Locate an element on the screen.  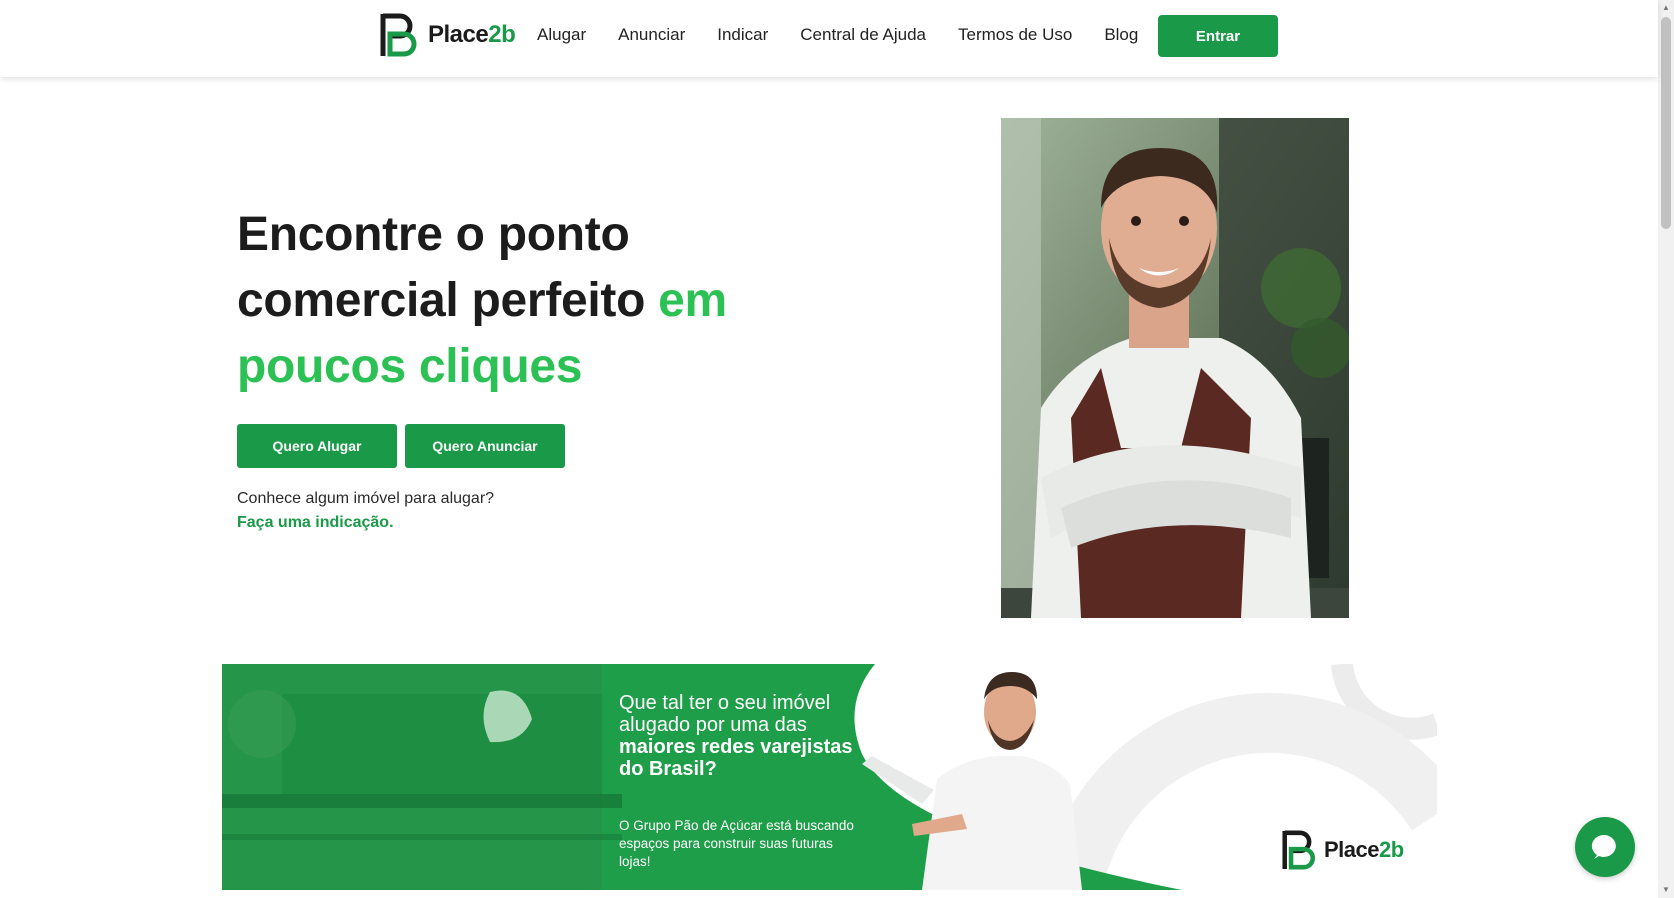
scroll-up-arrow-icon: ▲ is located at coordinates (1666, 8).